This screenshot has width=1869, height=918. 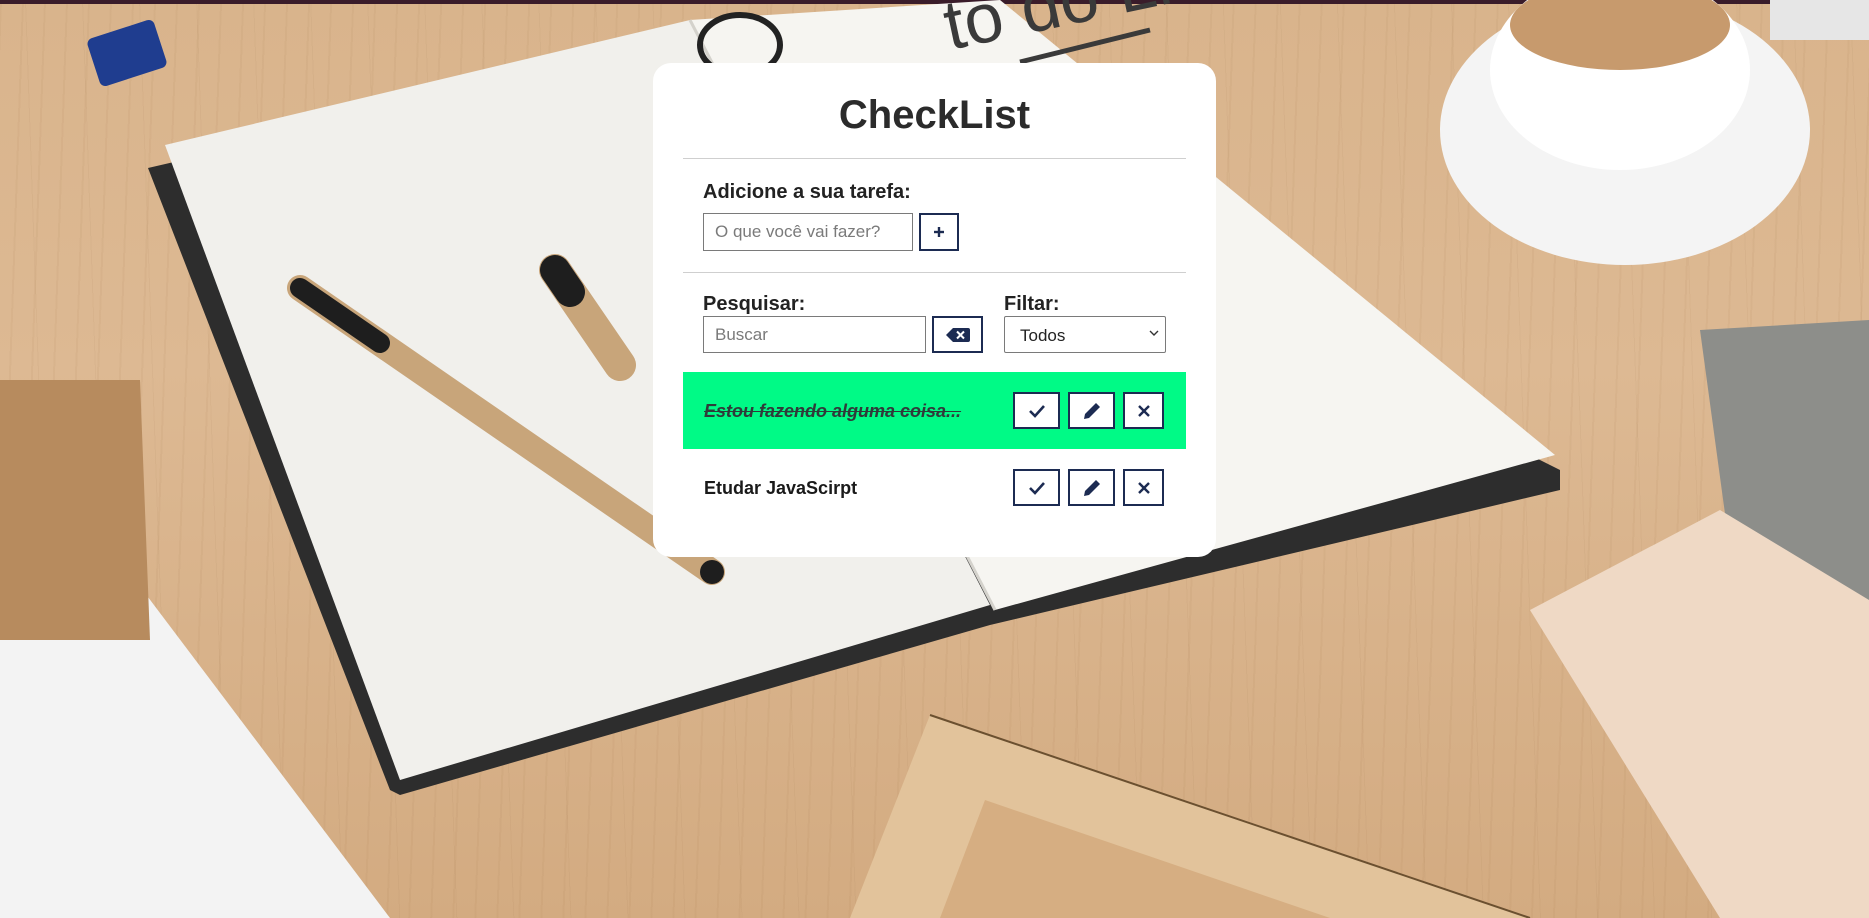 What do you see at coordinates (1085, 334) in the screenshot?
I see `filter-select: Todos` at bounding box center [1085, 334].